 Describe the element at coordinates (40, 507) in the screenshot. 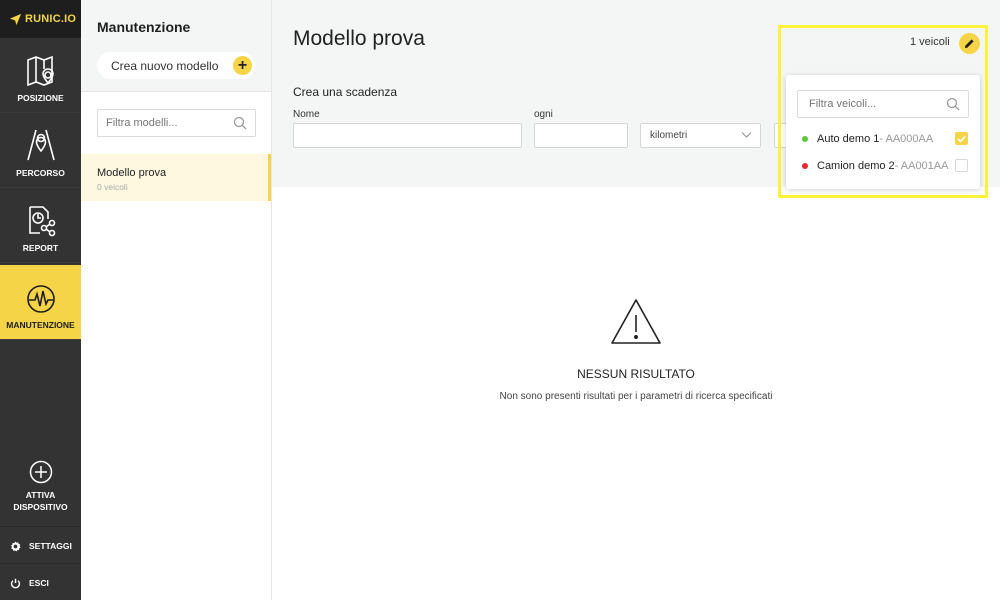

I see `nav-label: DISPOSITIVO` at that location.